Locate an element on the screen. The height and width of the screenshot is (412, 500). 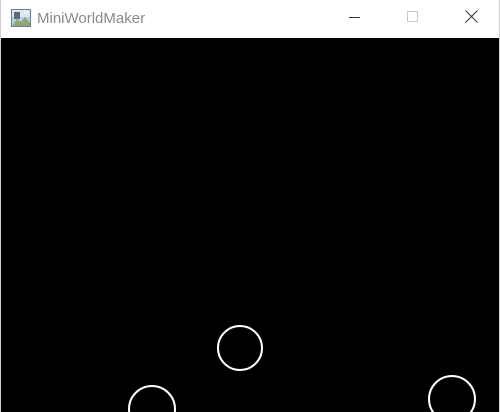
minimize-button is located at coordinates (355, 19).